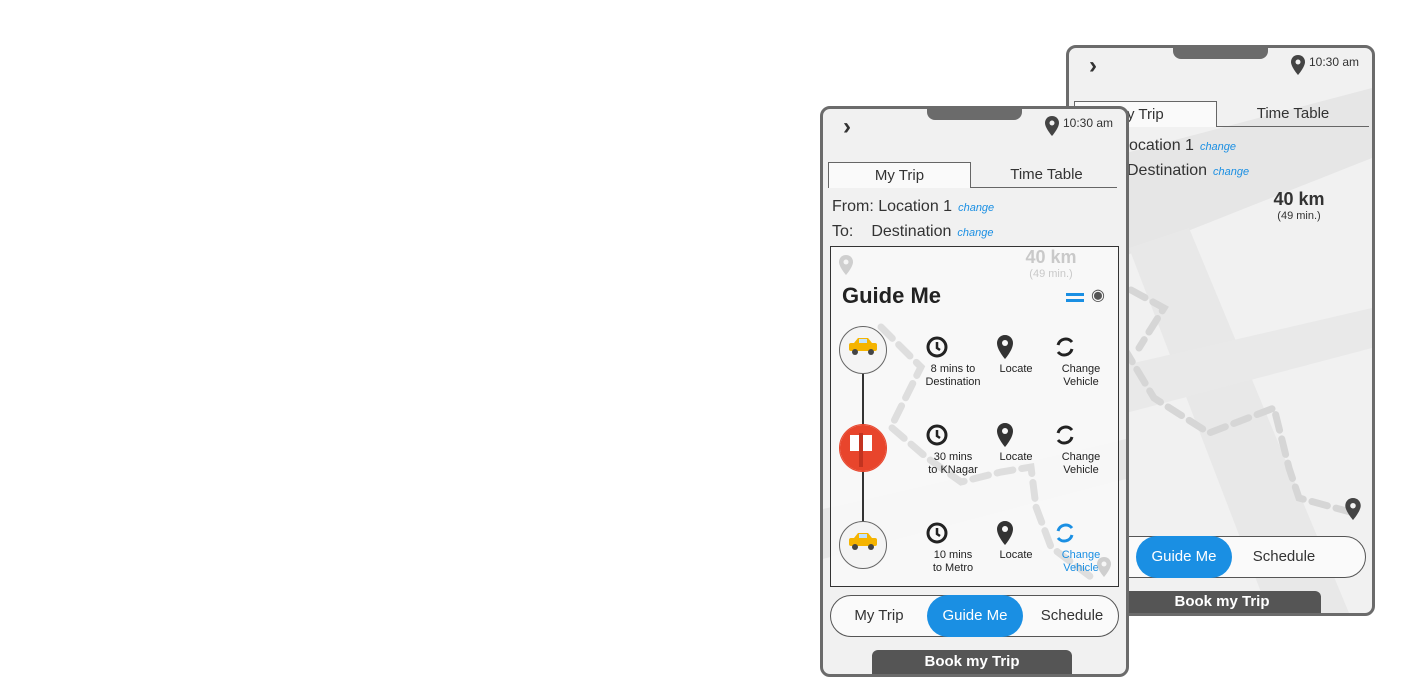 The height and width of the screenshot is (700, 1412). Describe the element at coordinates (953, 457) in the screenshot. I see `time-line1: 30 mins` at that location.